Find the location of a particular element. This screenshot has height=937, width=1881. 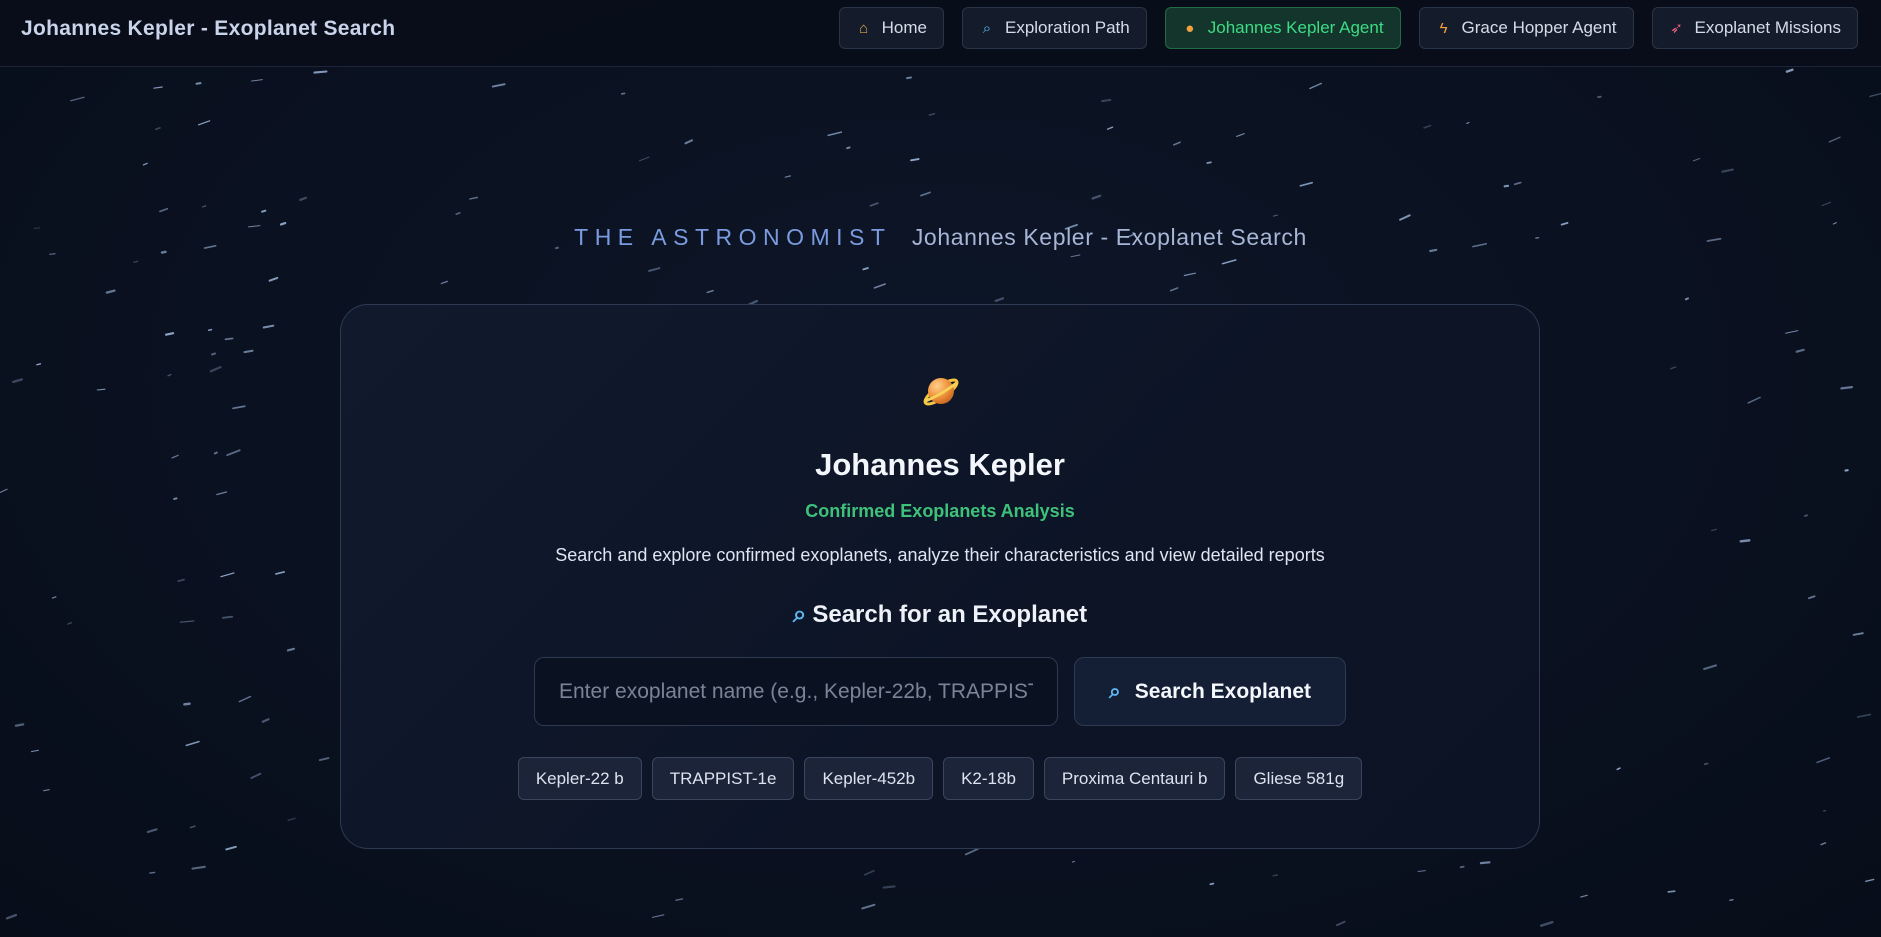

nav-home-label: Home is located at coordinates (904, 27).